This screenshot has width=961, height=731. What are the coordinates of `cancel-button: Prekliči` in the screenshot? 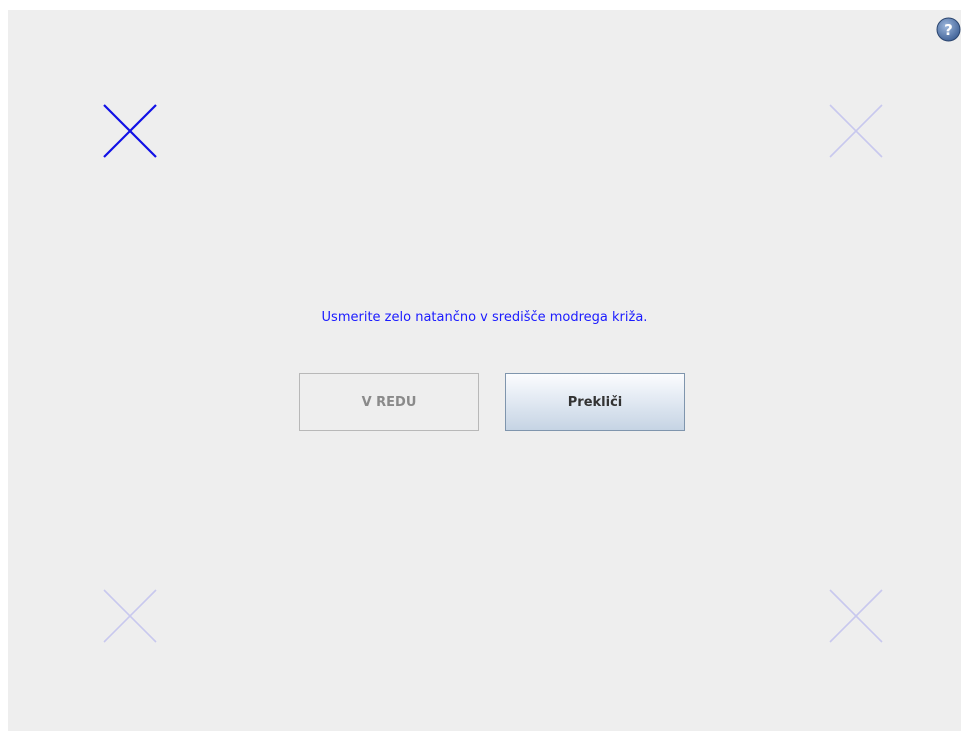 It's located at (595, 402).